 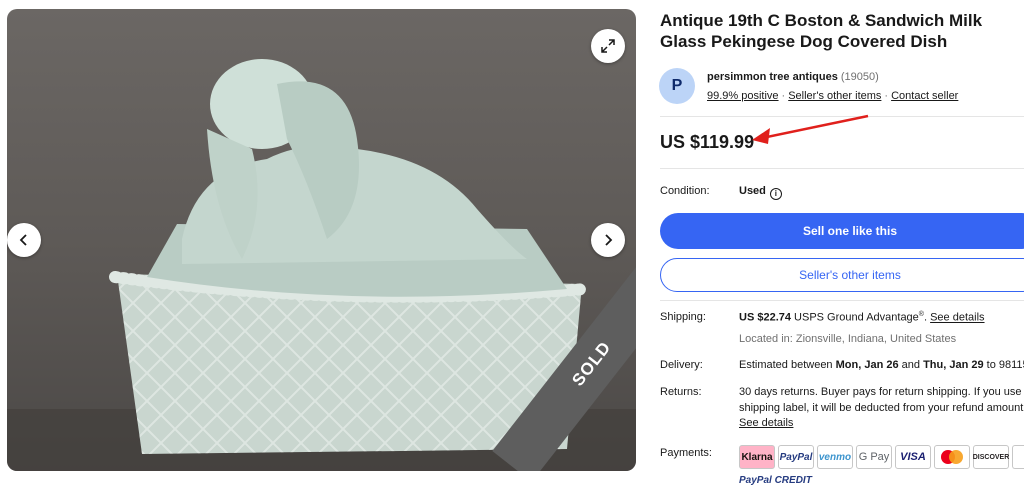 I want to click on seller-positive-link: 99.9% positive, so click(x=743, y=96).